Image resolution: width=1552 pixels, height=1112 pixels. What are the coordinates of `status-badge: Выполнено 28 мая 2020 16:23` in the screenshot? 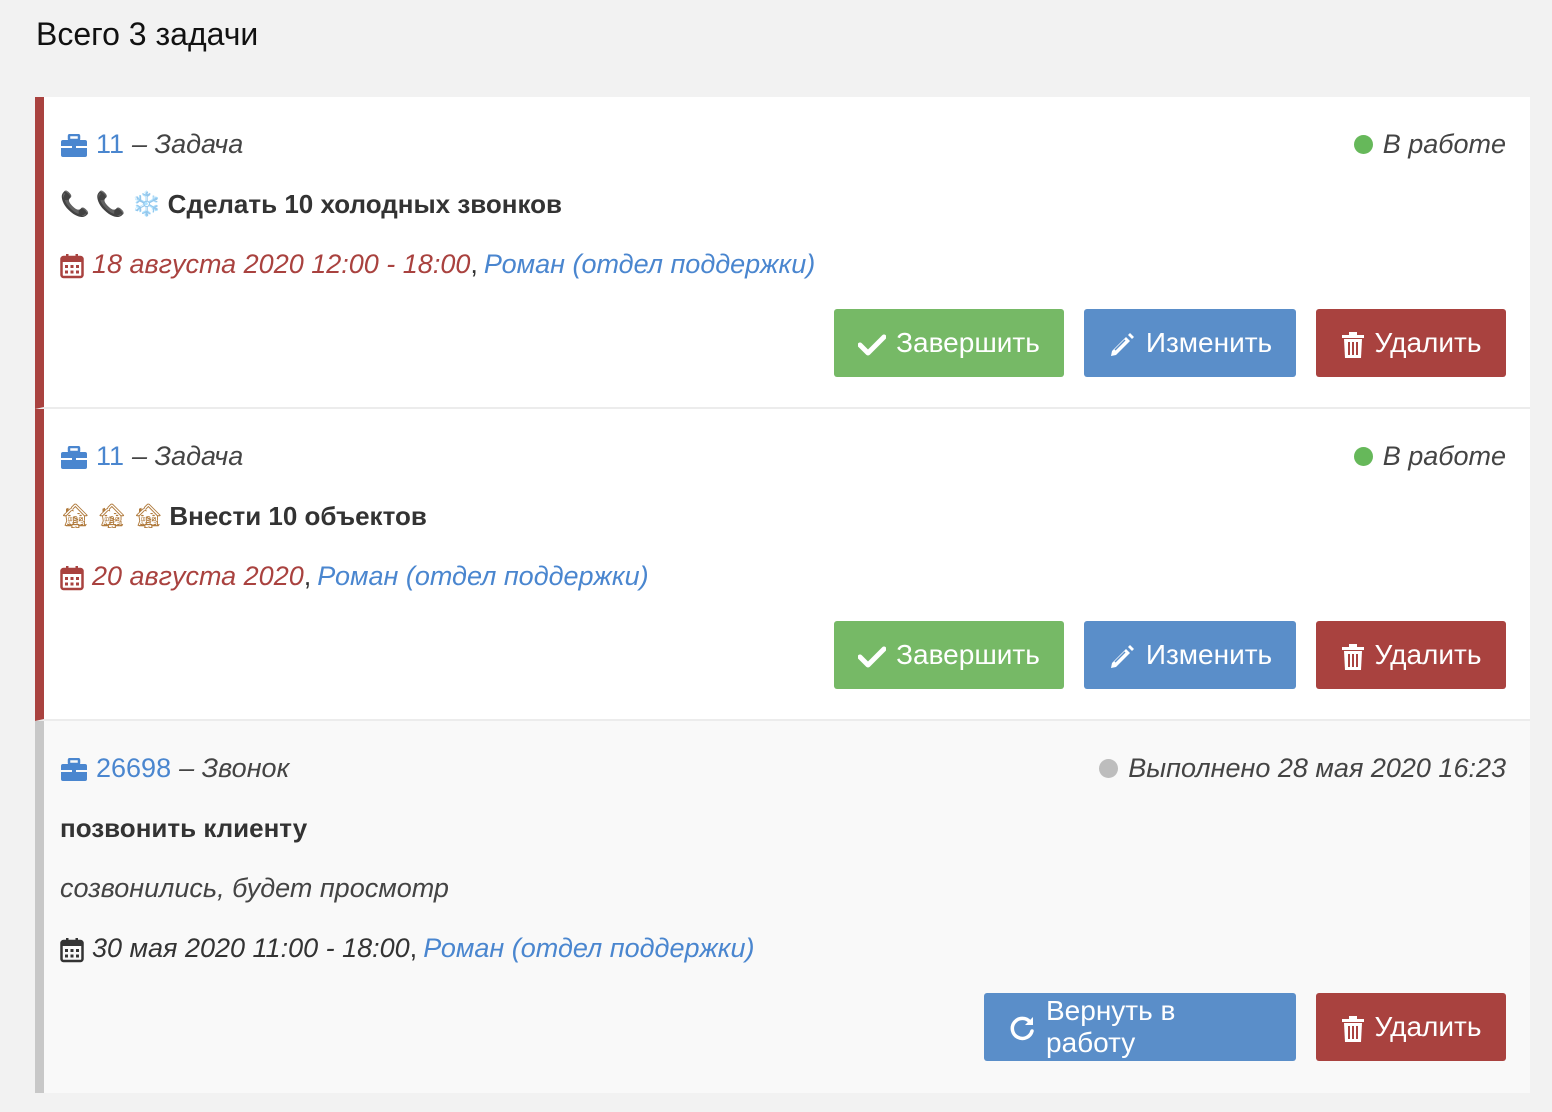 It's located at (1302, 768).